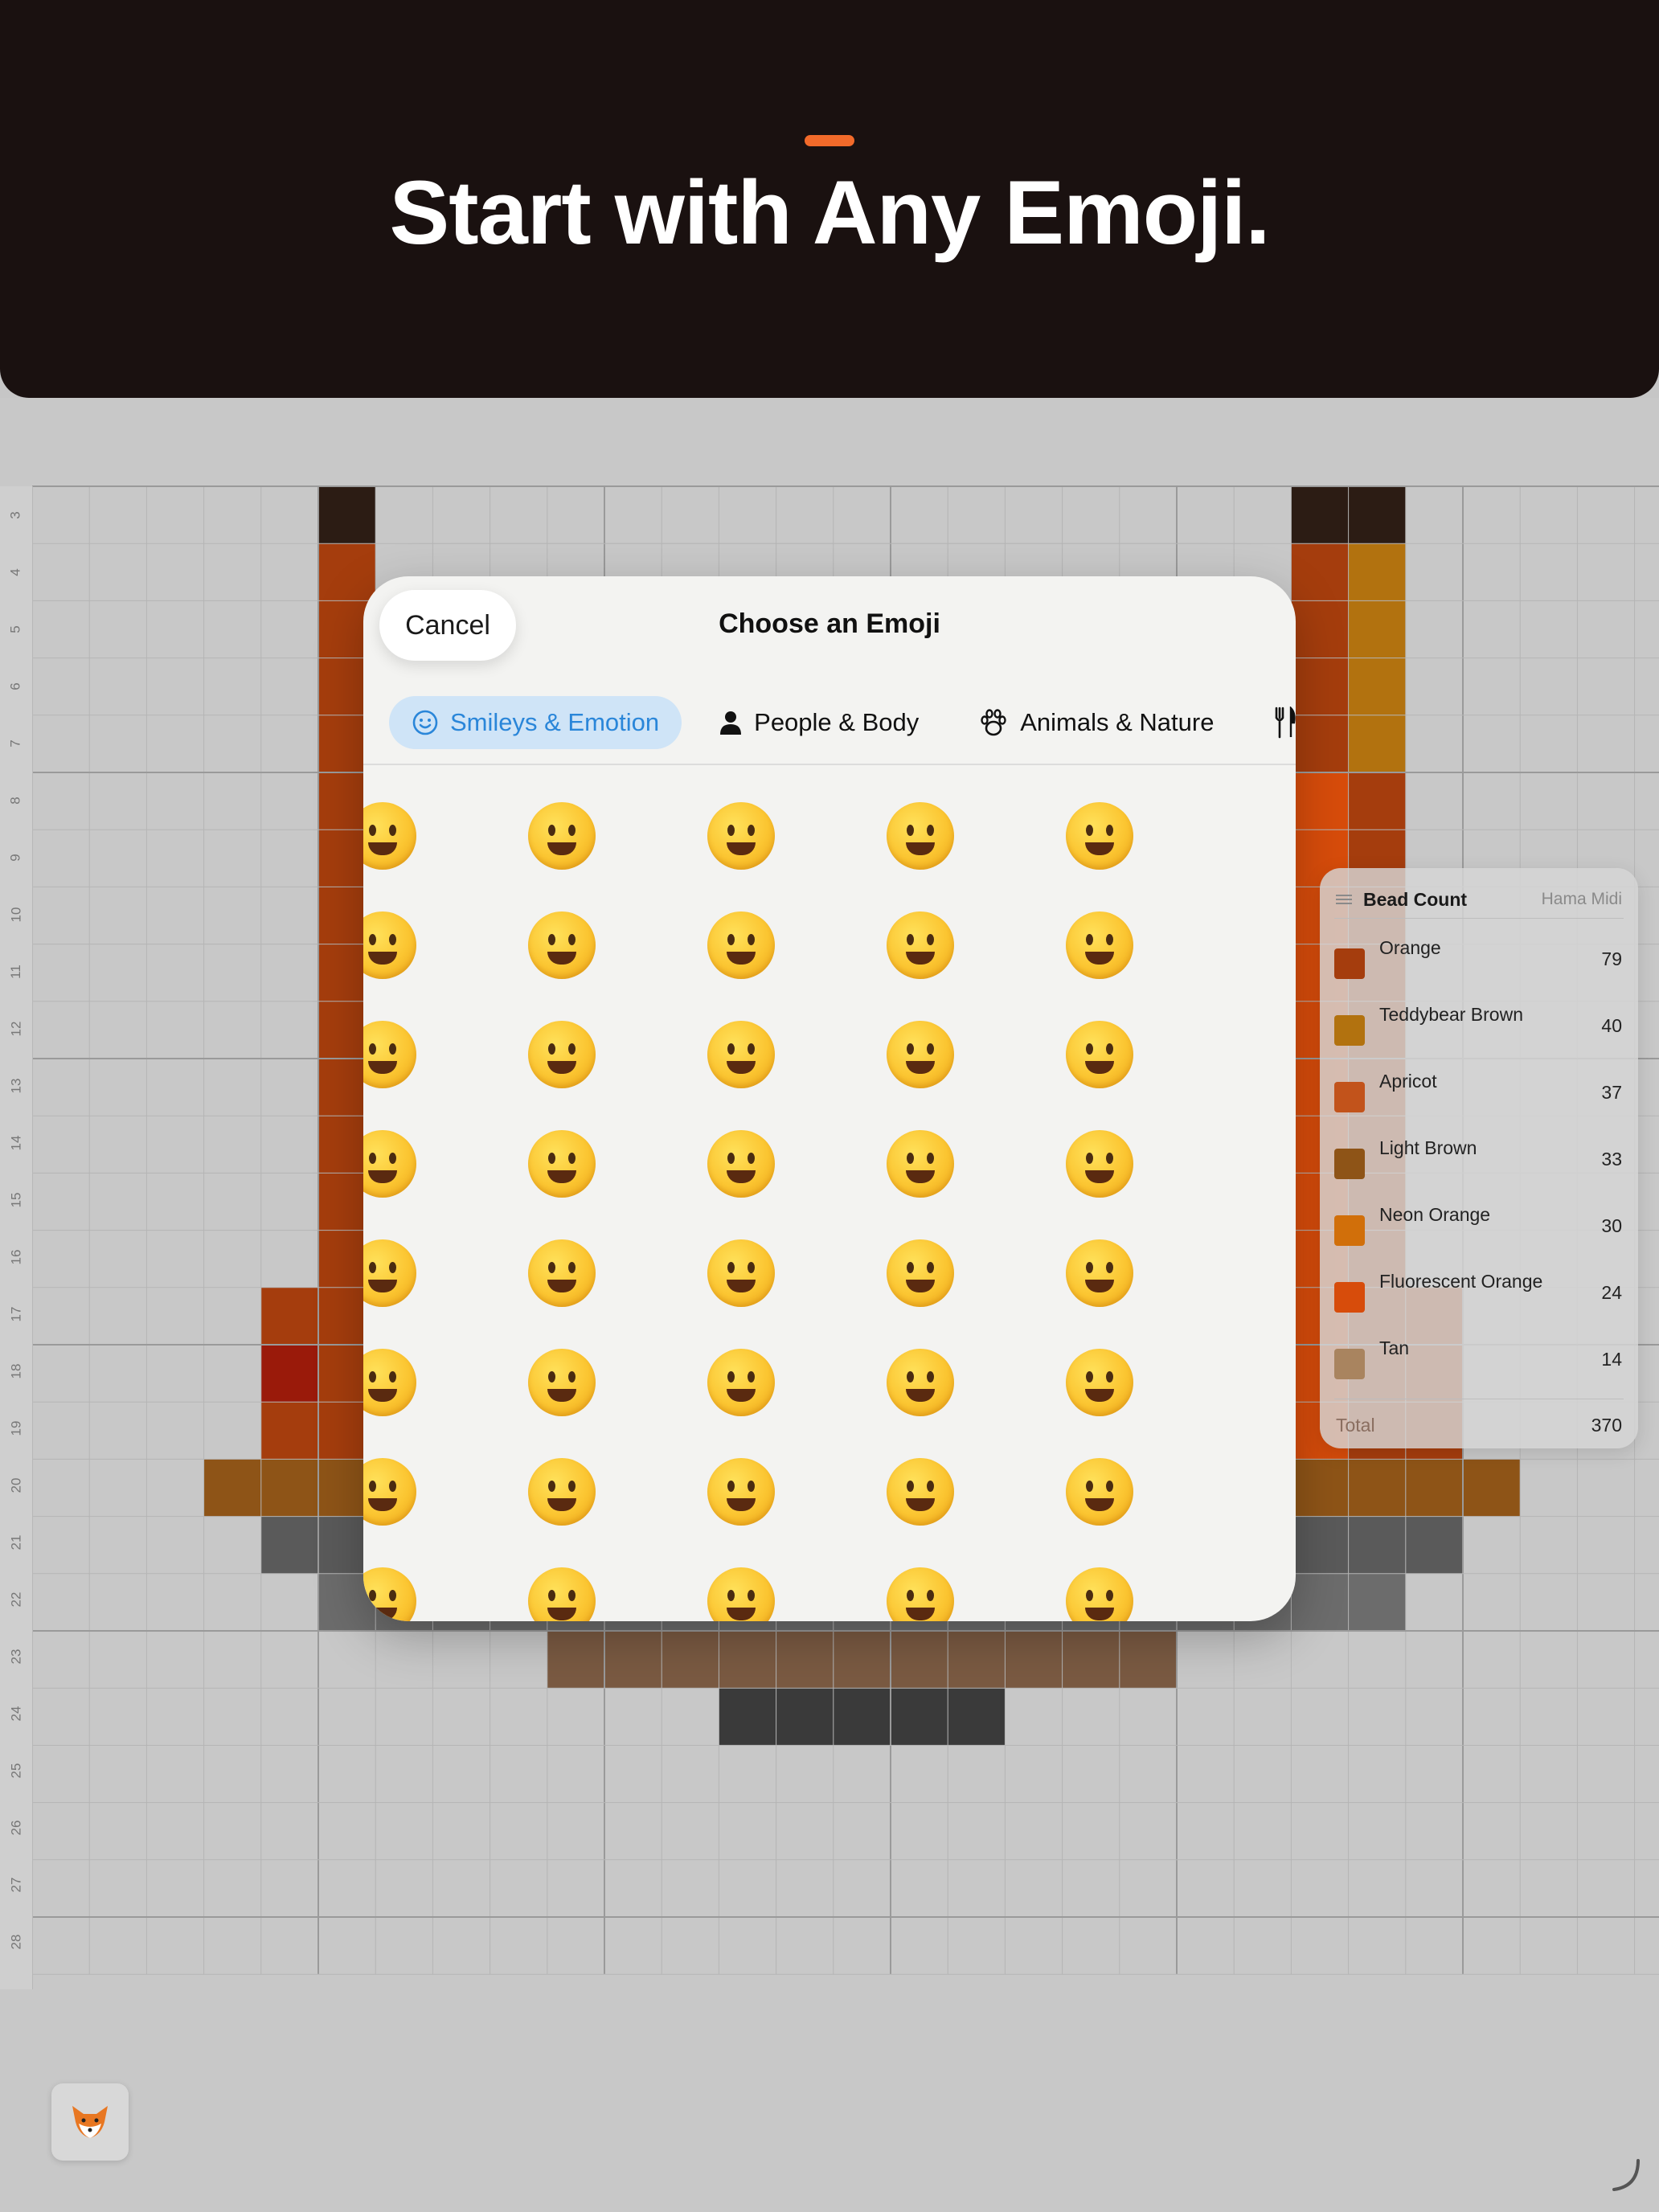  What do you see at coordinates (1273, 722) in the screenshot?
I see `tab-food-drink` at bounding box center [1273, 722].